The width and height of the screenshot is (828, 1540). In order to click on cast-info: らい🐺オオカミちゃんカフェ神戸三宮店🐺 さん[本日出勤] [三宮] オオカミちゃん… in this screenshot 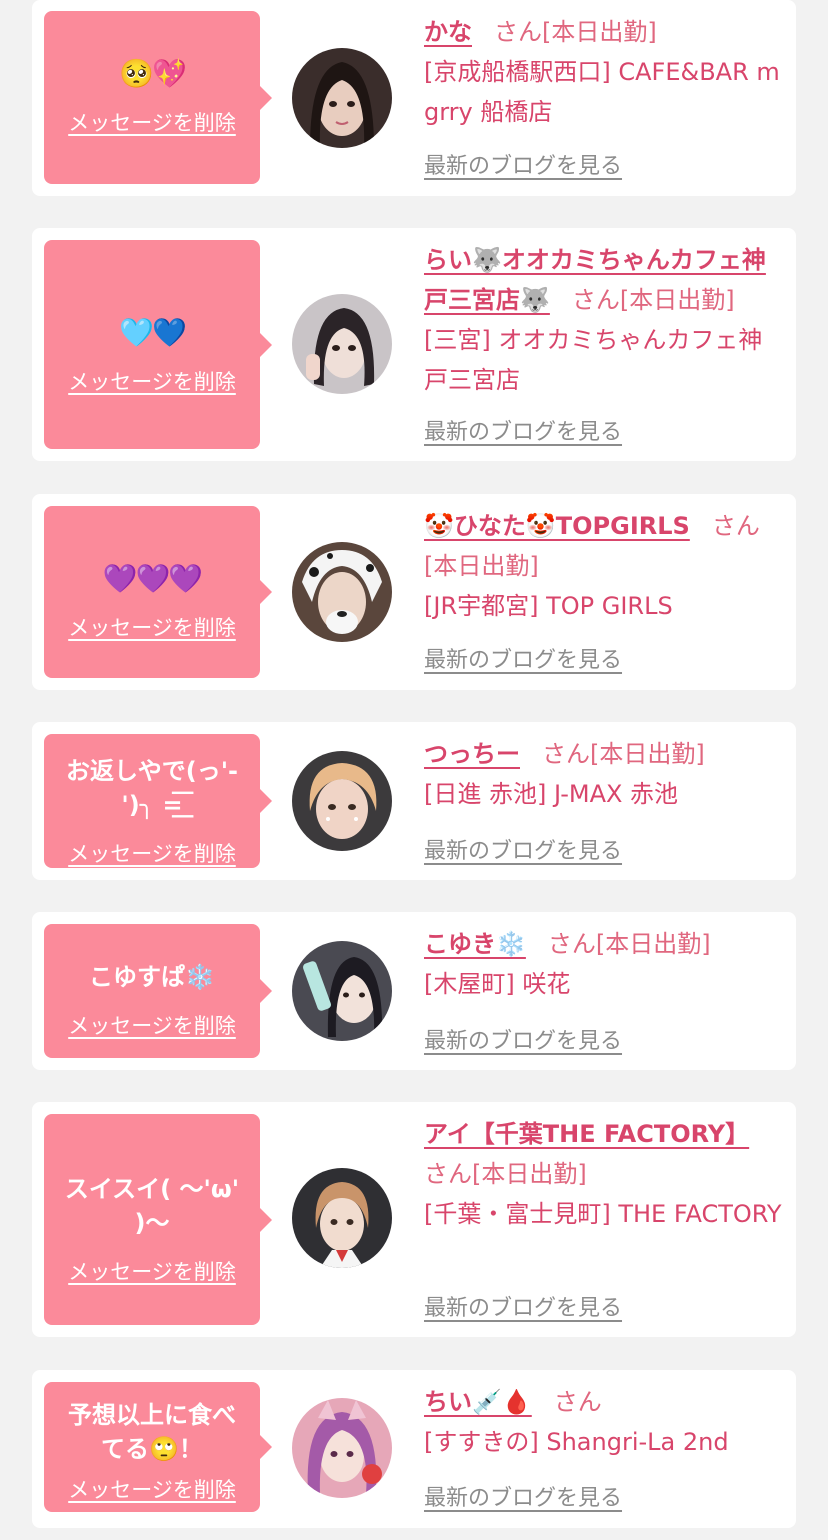, I will do `click(604, 320)`.